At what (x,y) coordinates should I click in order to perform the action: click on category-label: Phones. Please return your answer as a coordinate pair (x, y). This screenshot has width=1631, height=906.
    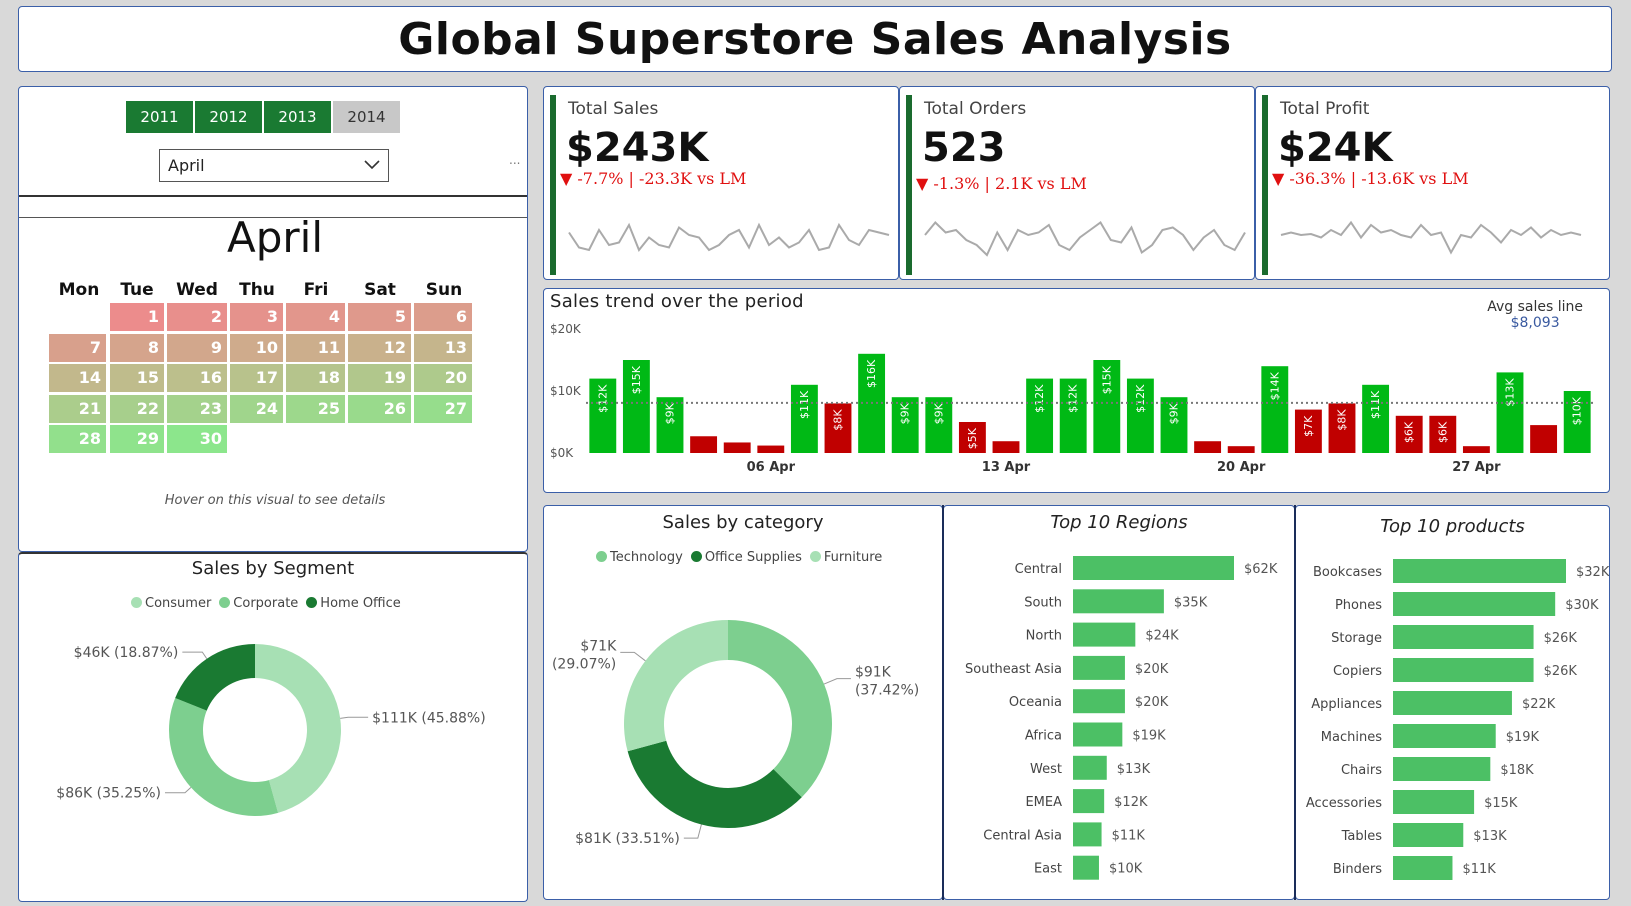
    Looking at the image, I should click on (1358, 605).